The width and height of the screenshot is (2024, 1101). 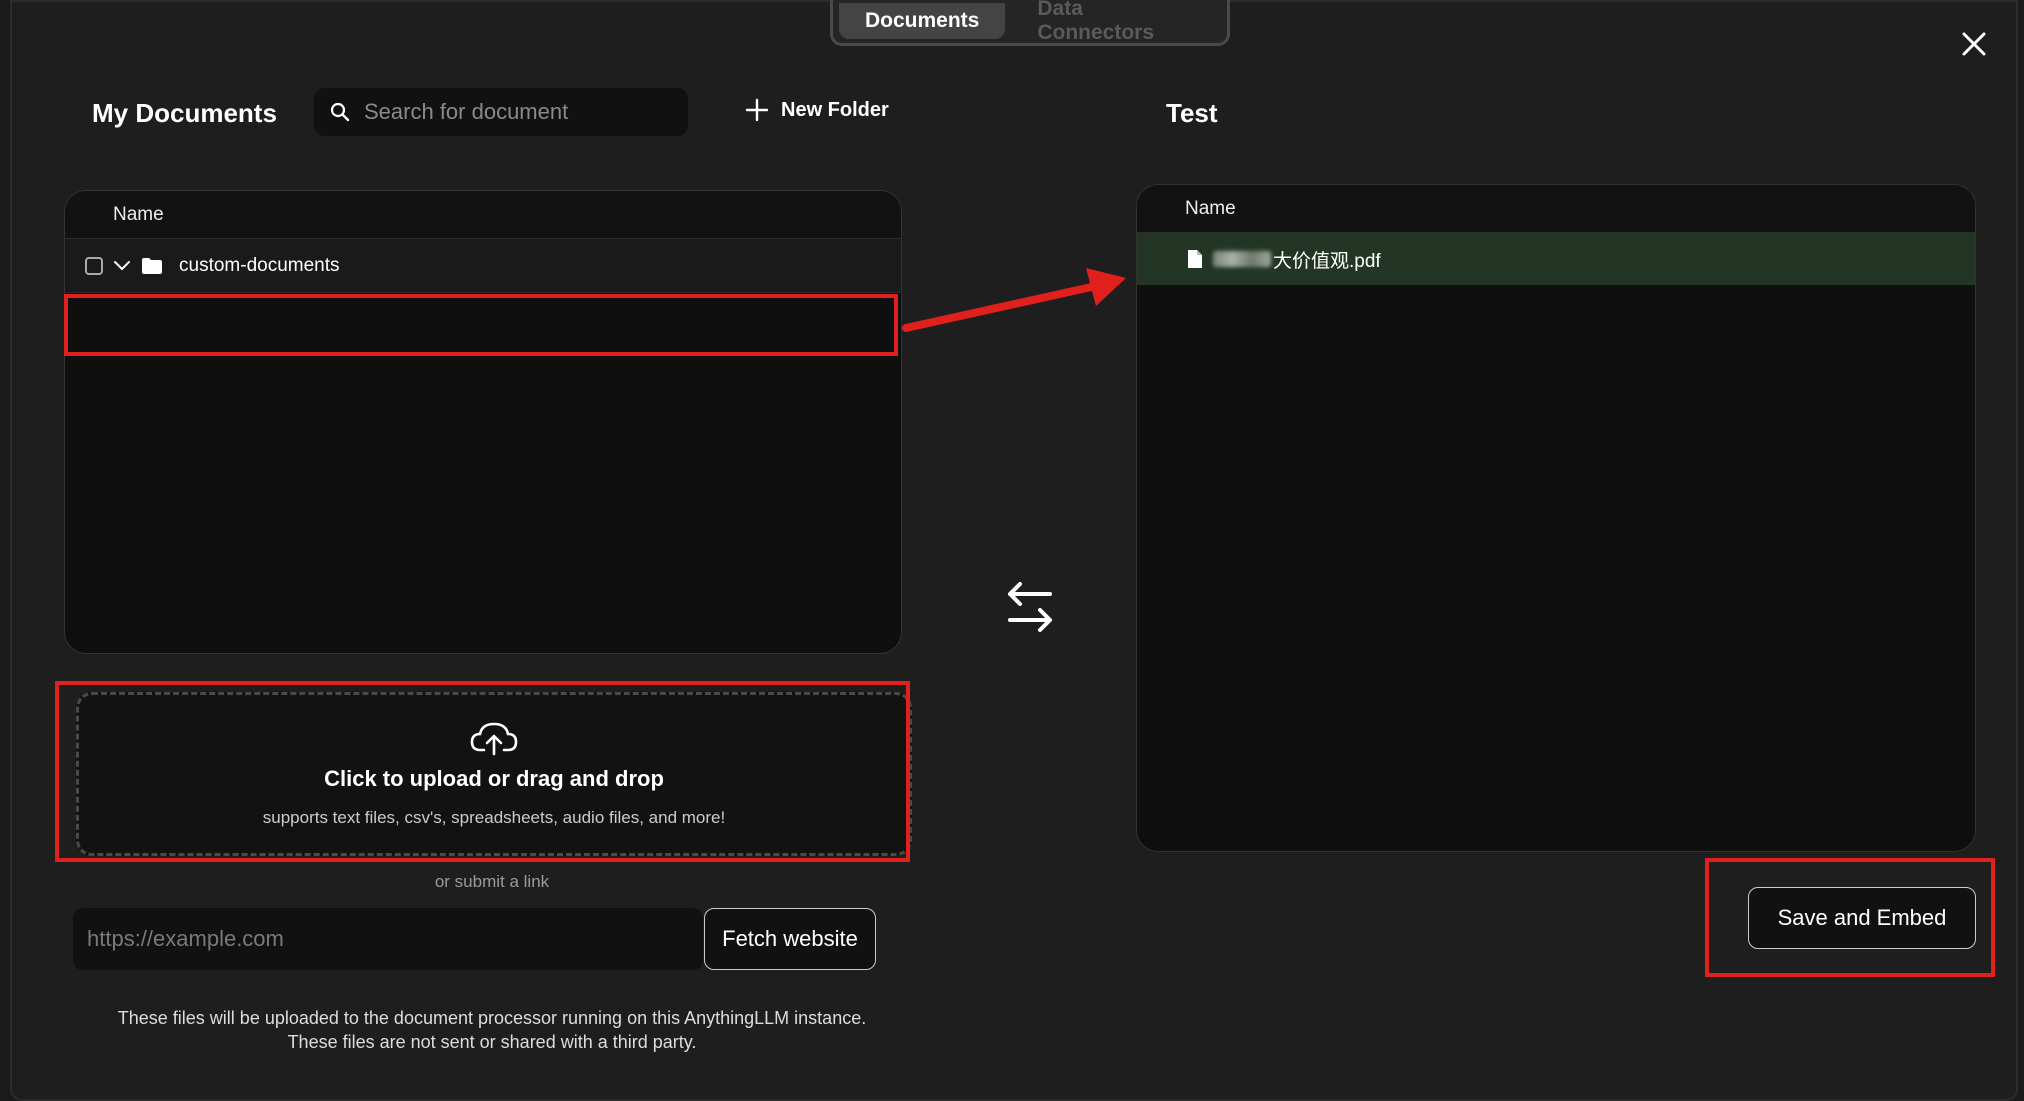 What do you see at coordinates (1195, 259) in the screenshot?
I see `file-icon` at bounding box center [1195, 259].